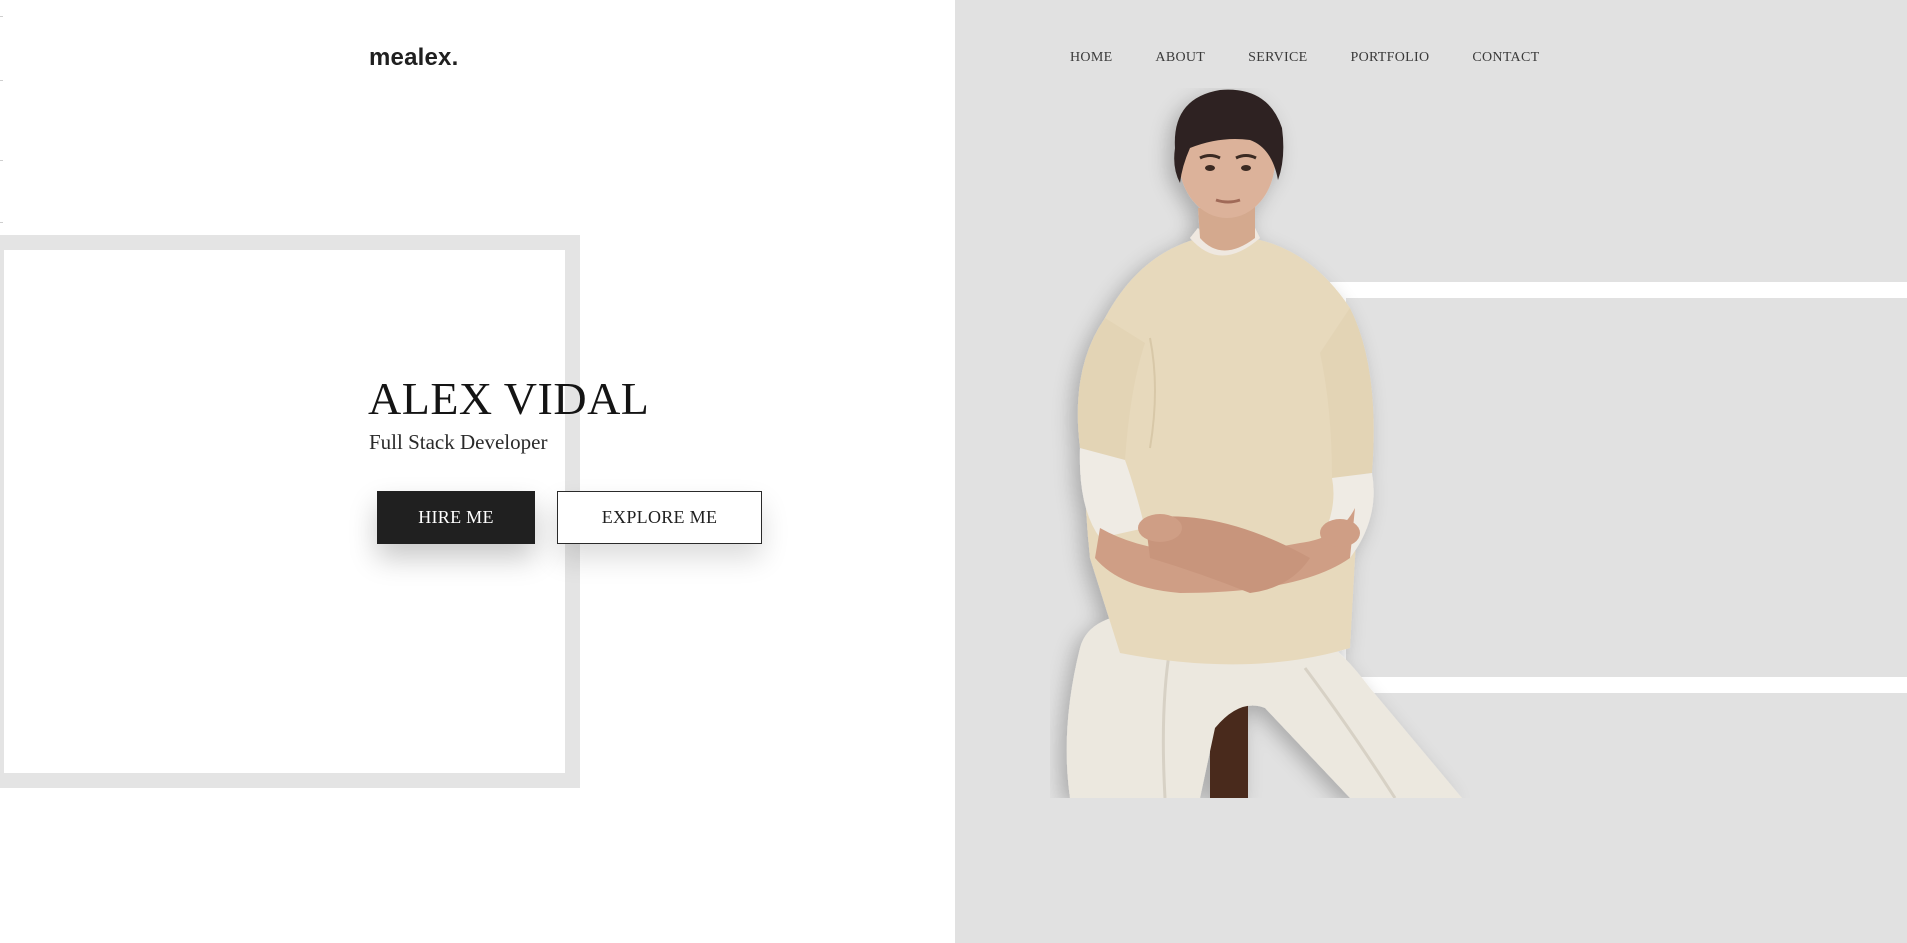  I want to click on explore-me-button: EXPLORE ME, so click(659, 517).